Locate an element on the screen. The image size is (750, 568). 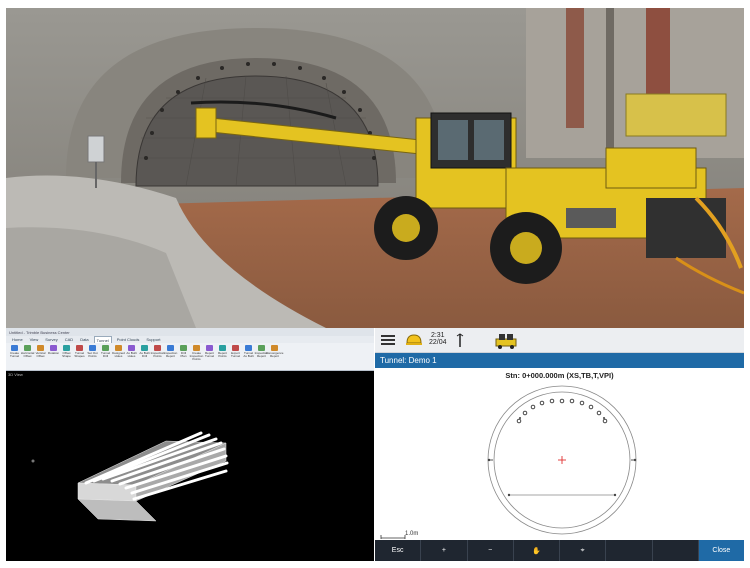
app-titlebar: Untitled - Trimble Business Center is located at coordinates (190, 332).